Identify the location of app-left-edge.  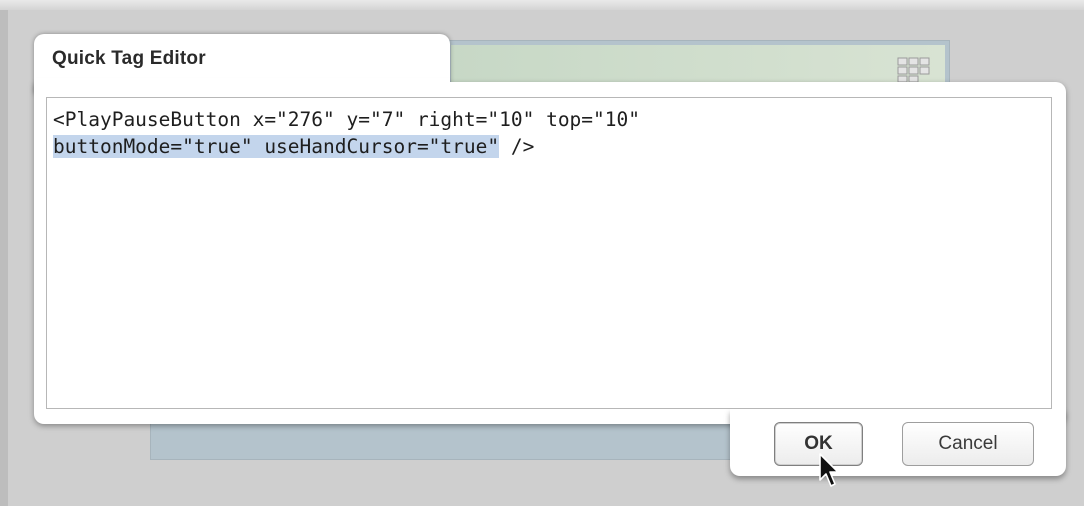
(4, 258).